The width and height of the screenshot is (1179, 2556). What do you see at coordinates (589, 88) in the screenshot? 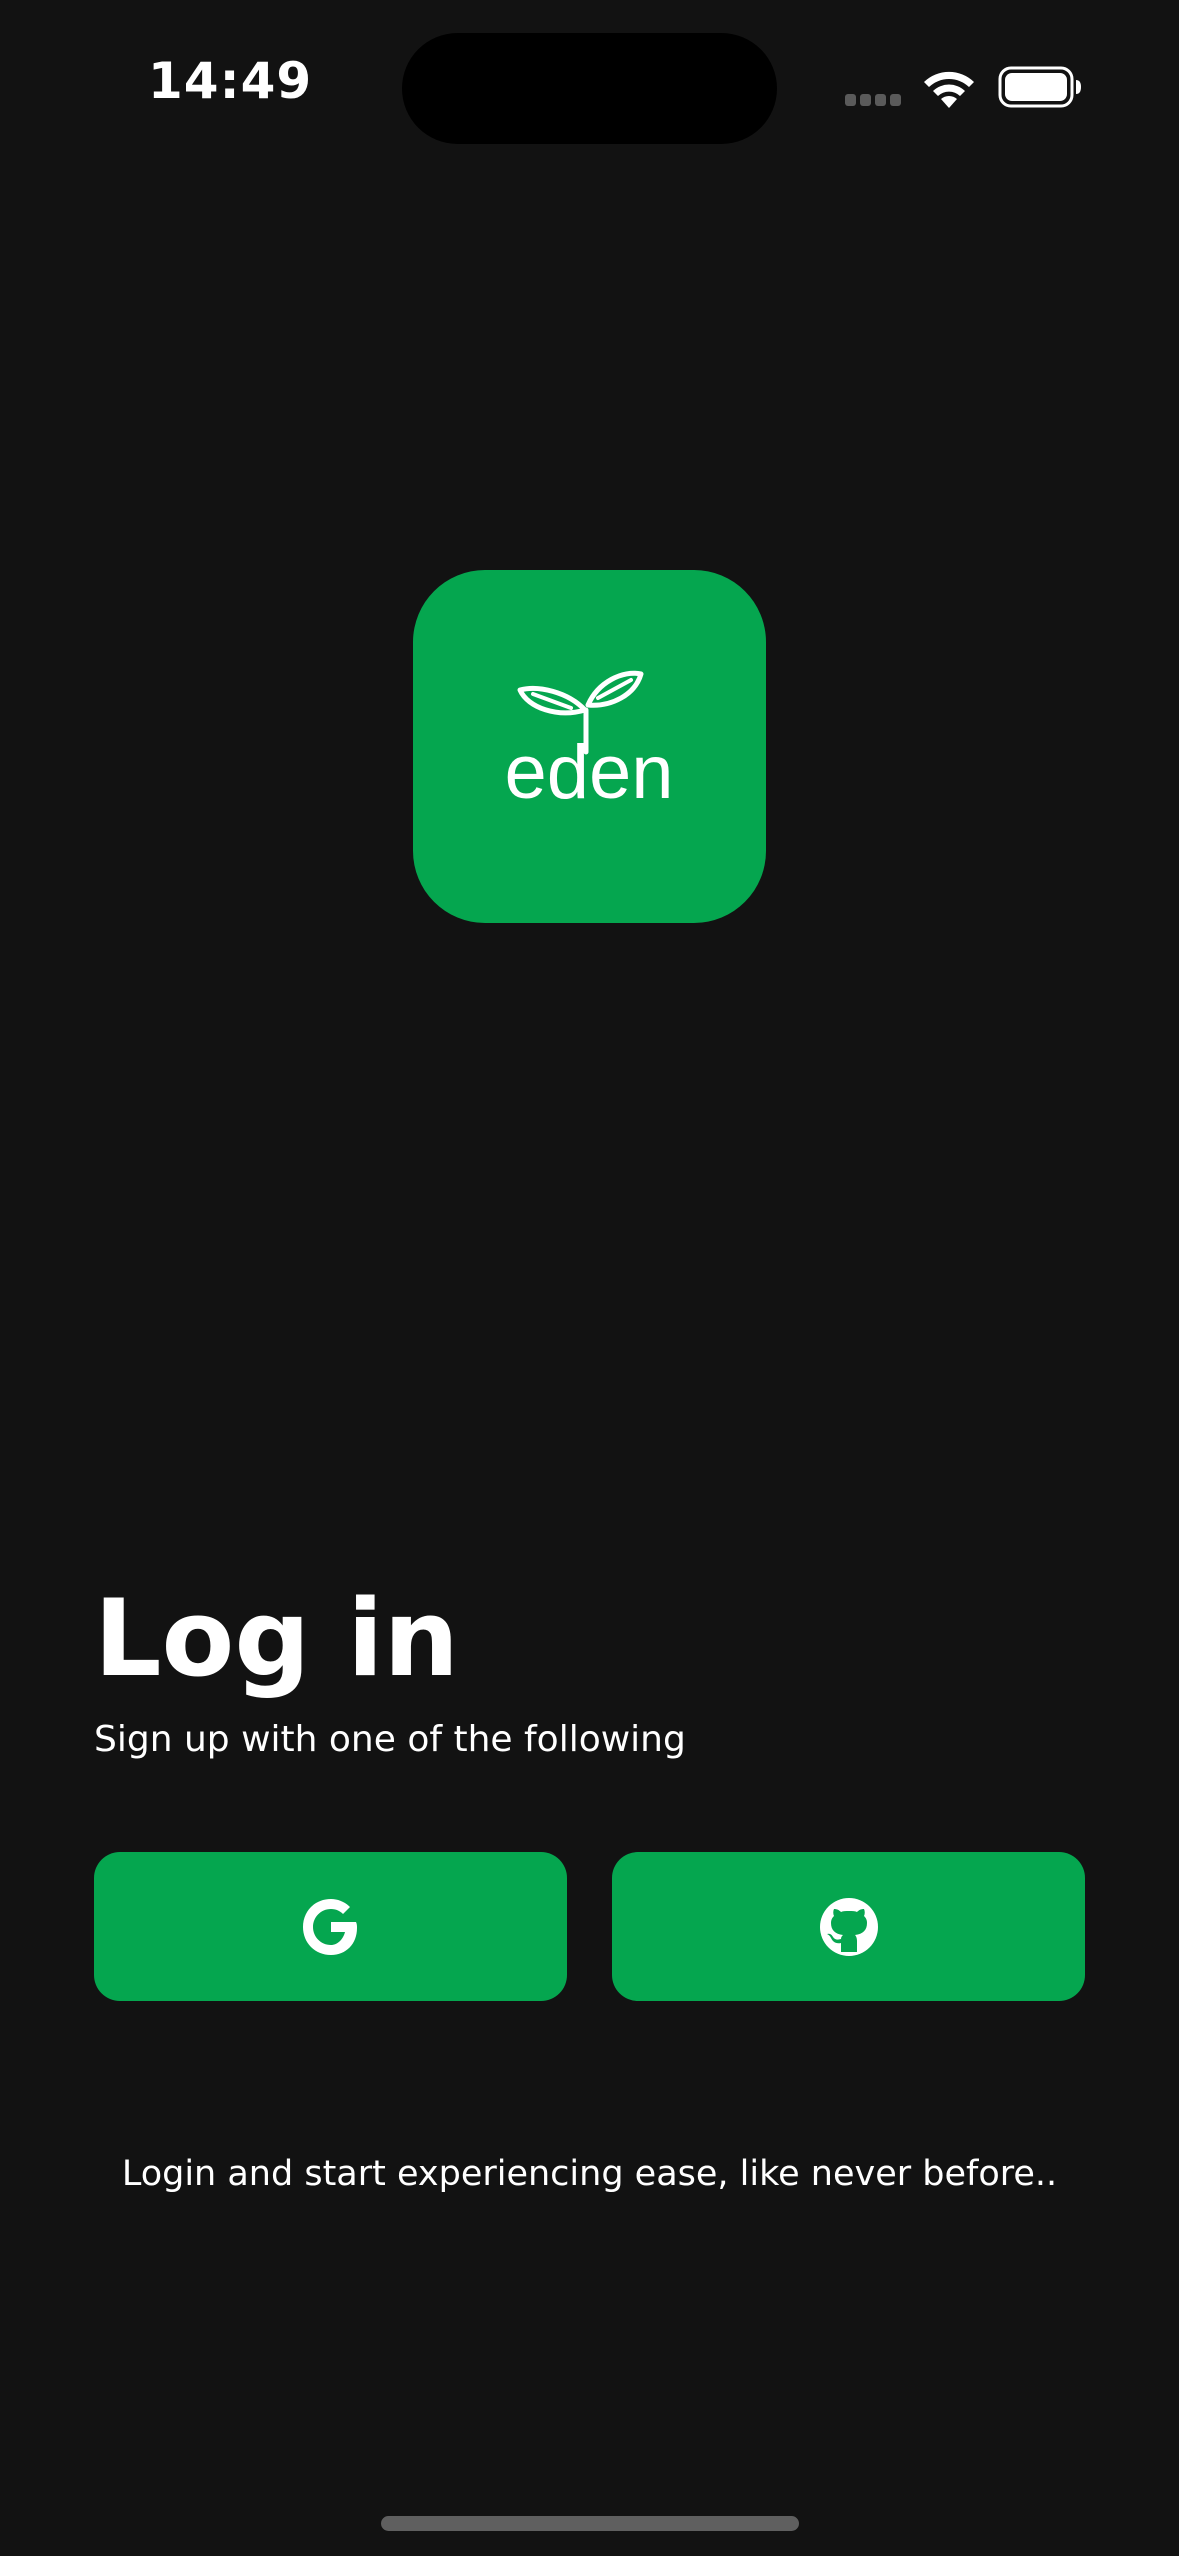
I see `dynamic-island` at bounding box center [589, 88].